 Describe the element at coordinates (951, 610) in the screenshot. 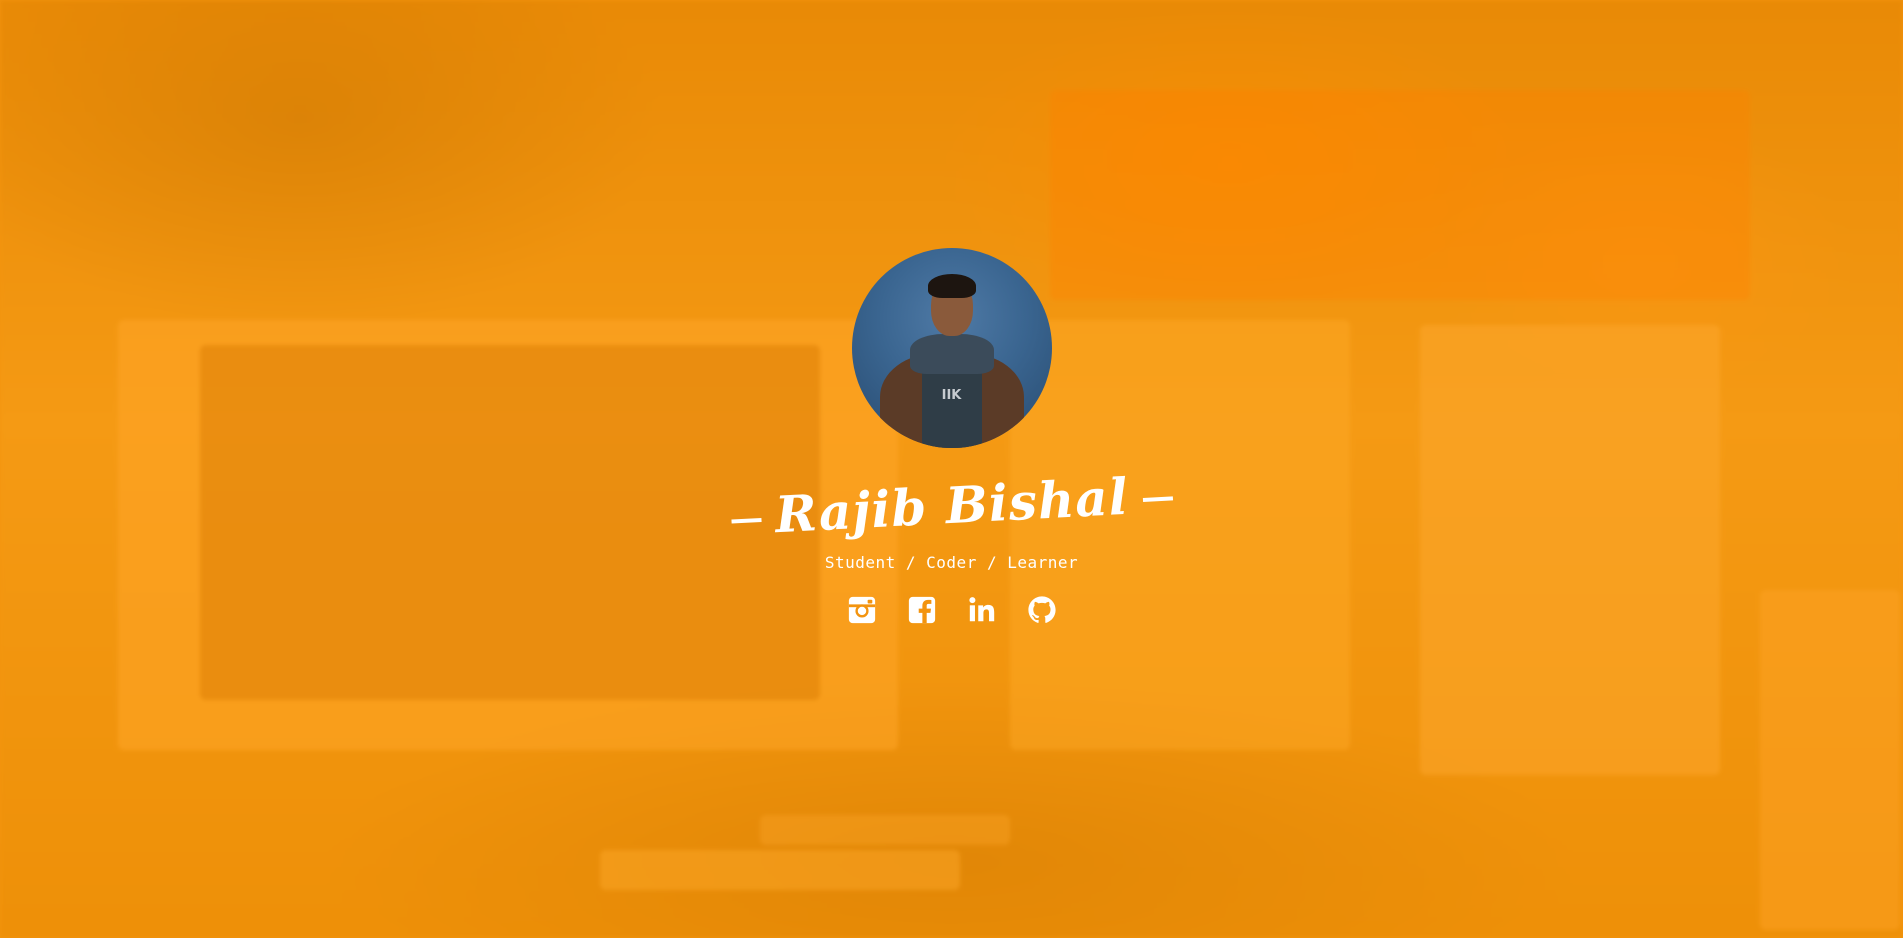

I see `social-links` at that location.